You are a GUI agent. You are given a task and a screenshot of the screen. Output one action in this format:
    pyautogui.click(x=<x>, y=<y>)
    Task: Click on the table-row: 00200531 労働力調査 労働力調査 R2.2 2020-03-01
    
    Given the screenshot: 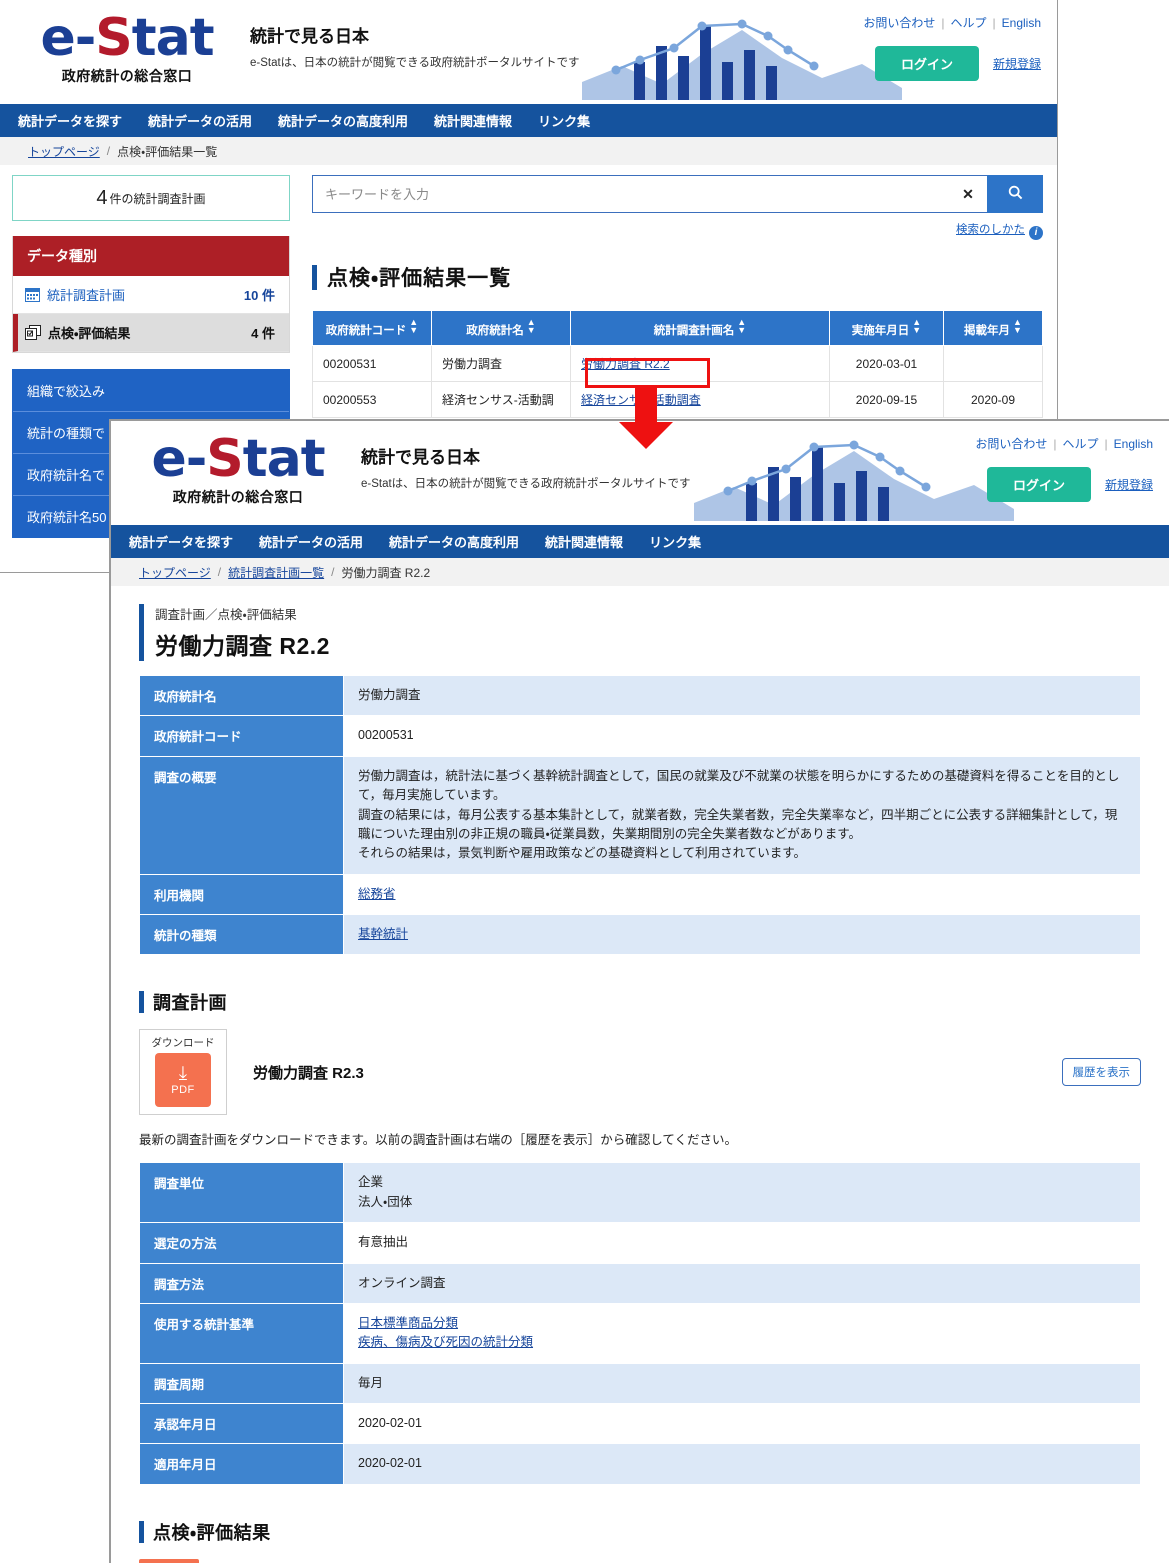 What is the action you would take?
    pyautogui.click(x=677, y=363)
    